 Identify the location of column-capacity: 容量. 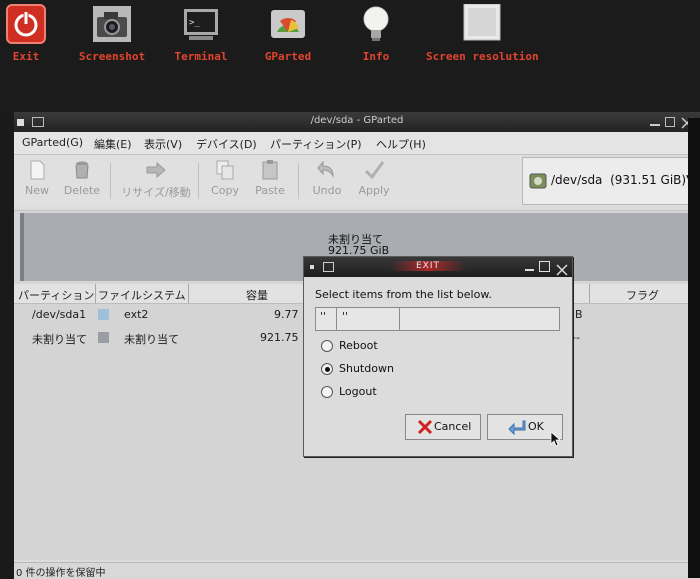
(257, 295).